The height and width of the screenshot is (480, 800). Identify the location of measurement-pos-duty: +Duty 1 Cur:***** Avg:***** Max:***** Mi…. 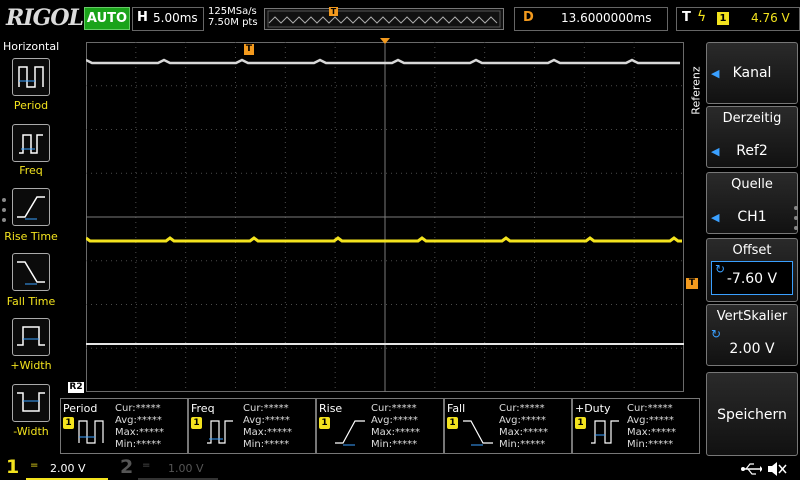
(636, 426).